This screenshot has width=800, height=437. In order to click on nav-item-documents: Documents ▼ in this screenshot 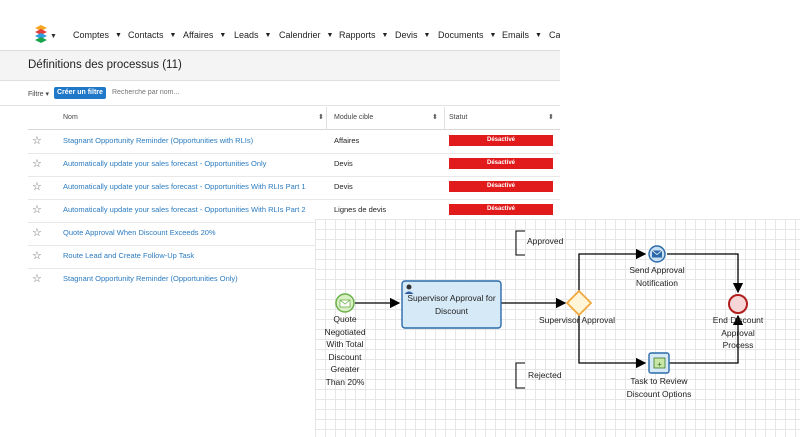, I will do `click(467, 35)`.